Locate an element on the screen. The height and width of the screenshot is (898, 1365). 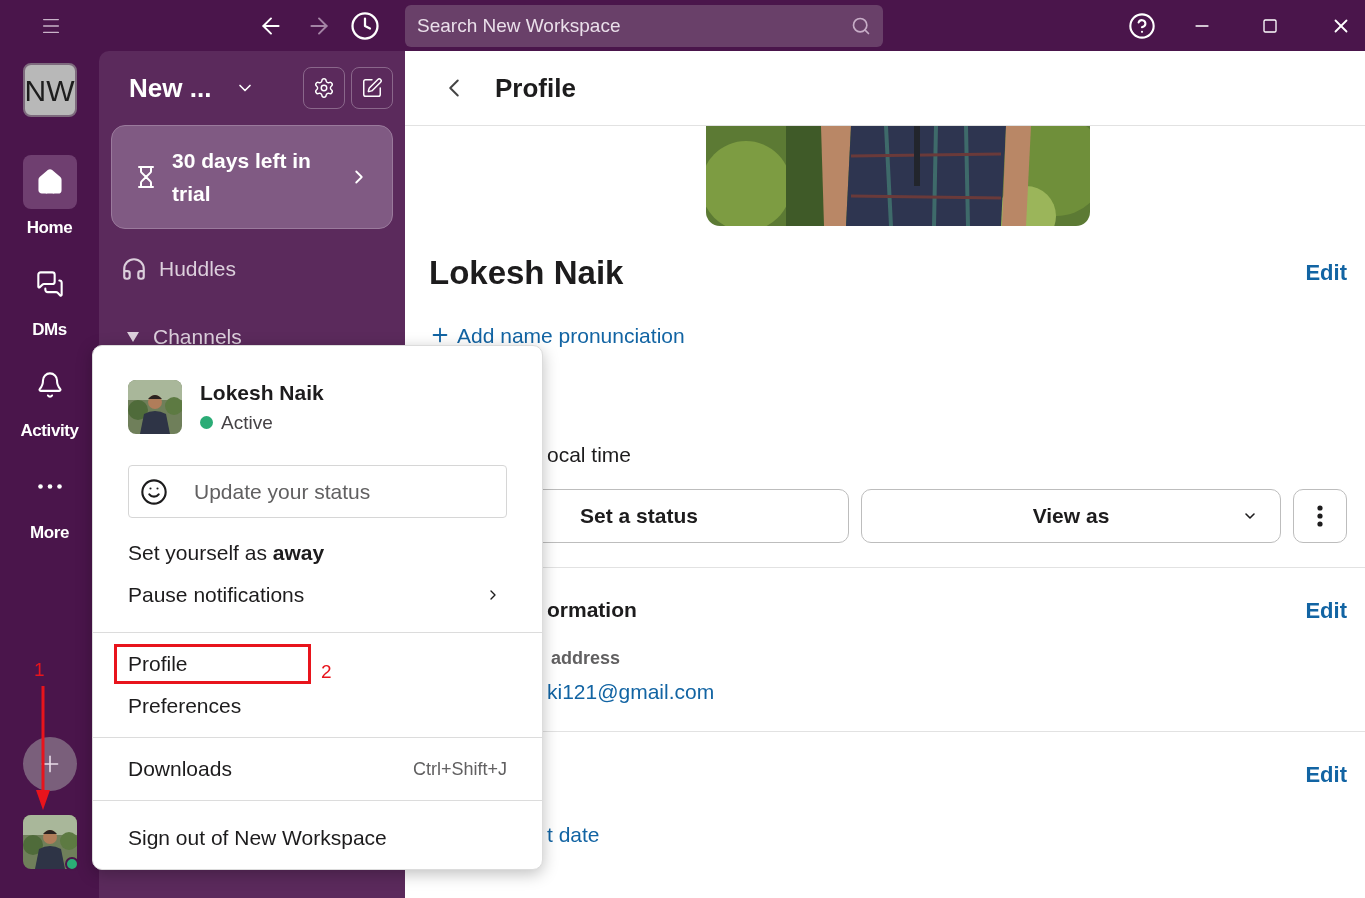
add-pronunciation-link: Add name pronunciation is located at coordinates (888, 335).